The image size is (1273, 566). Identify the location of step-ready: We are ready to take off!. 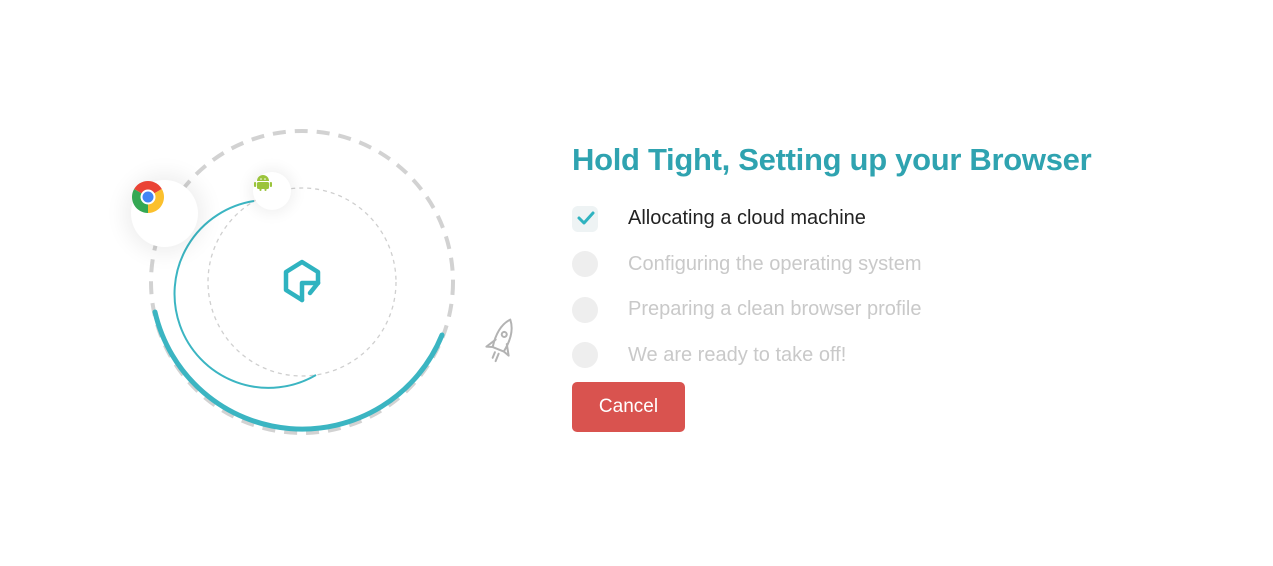
(912, 356).